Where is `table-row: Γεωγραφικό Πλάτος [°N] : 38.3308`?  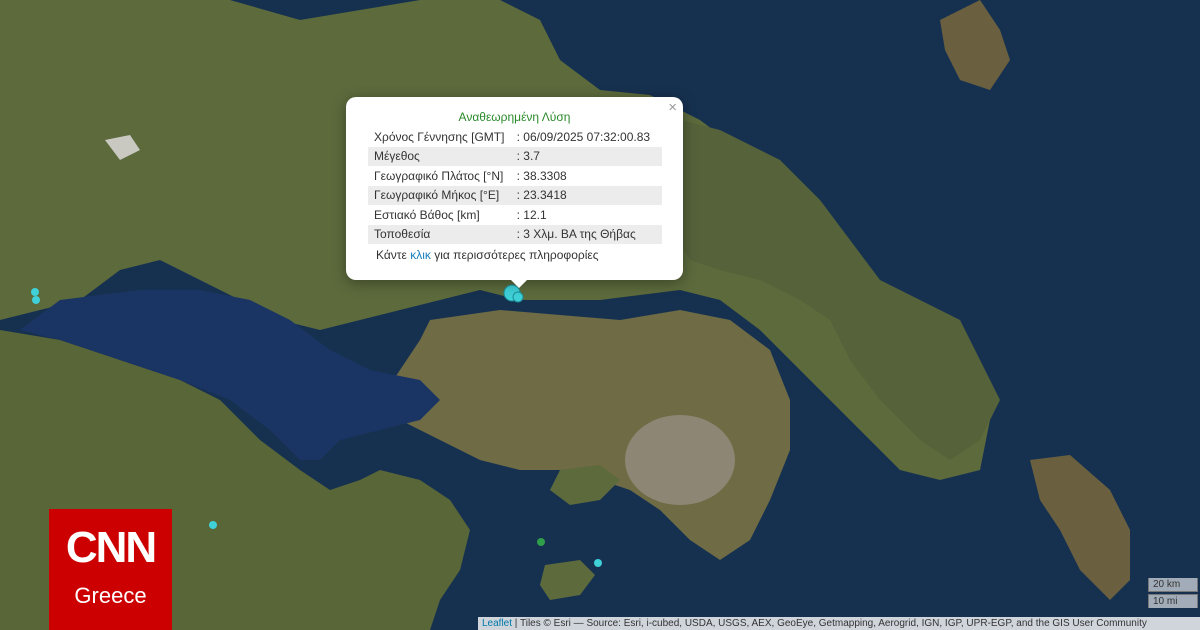 table-row: Γεωγραφικό Πλάτος [°N] : 38.3308 is located at coordinates (515, 176).